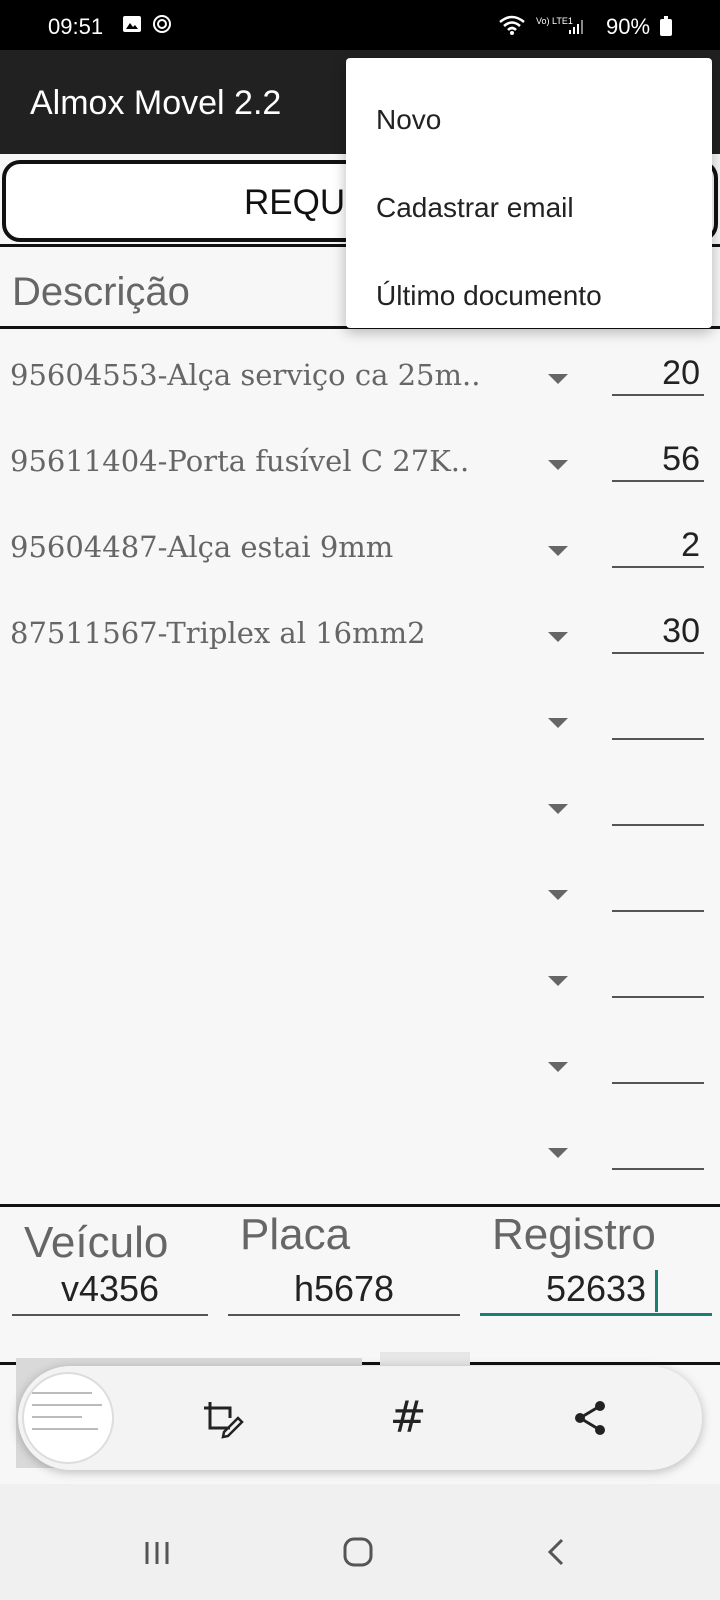  What do you see at coordinates (574, 1234) in the screenshot?
I see `registration-label: Registro` at bounding box center [574, 1234].